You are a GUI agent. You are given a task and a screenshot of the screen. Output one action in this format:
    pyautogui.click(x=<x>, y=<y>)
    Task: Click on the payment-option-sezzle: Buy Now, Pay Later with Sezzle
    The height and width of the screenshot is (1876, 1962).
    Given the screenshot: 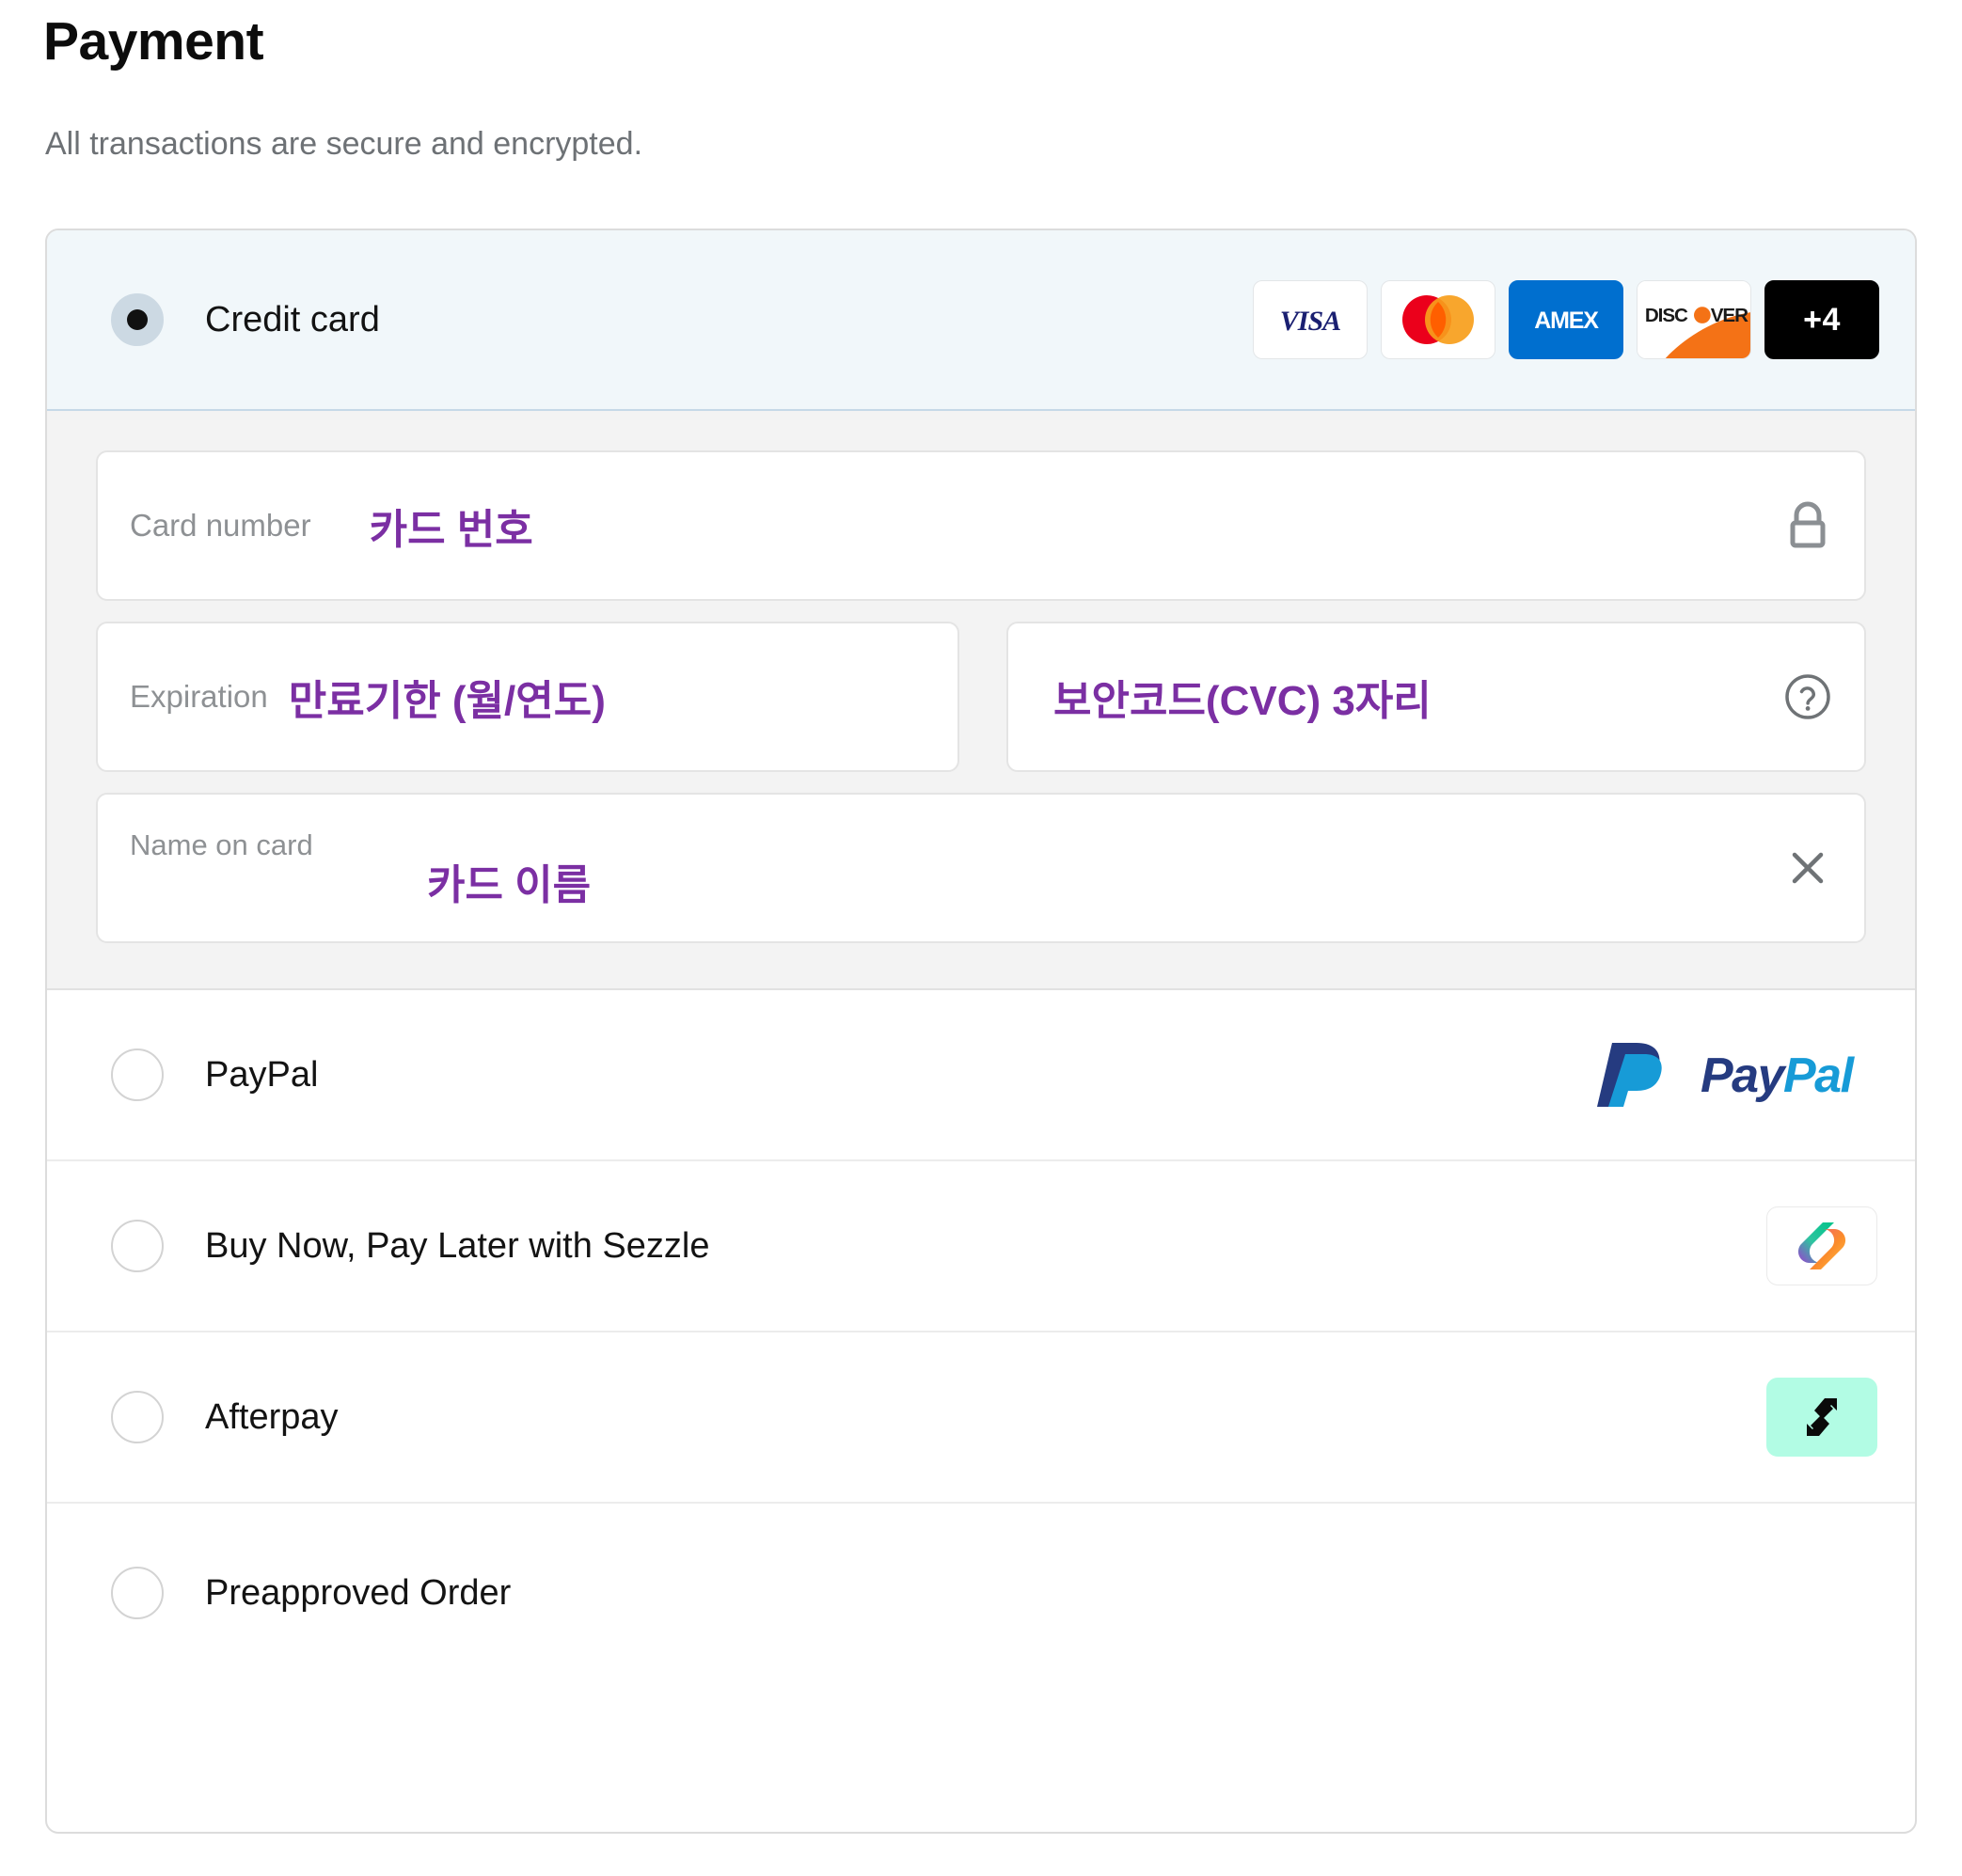 What is the action you would take?
    pyautogui.click(x=981, y=1247)
    